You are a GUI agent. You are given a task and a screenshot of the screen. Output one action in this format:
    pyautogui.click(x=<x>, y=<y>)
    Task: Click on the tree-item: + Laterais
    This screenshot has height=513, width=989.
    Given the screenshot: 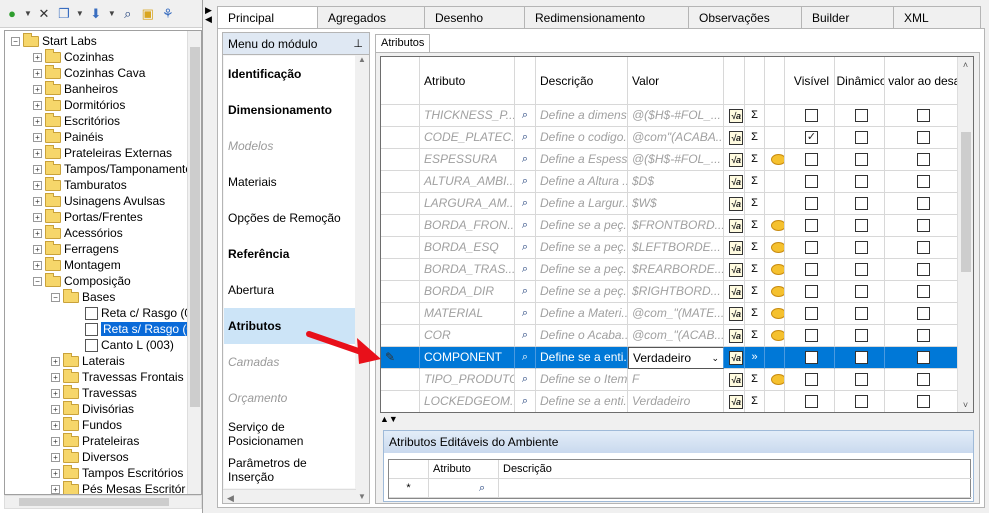 What is the action you would take?
    pyautogui.click(x=88, y=360)
    